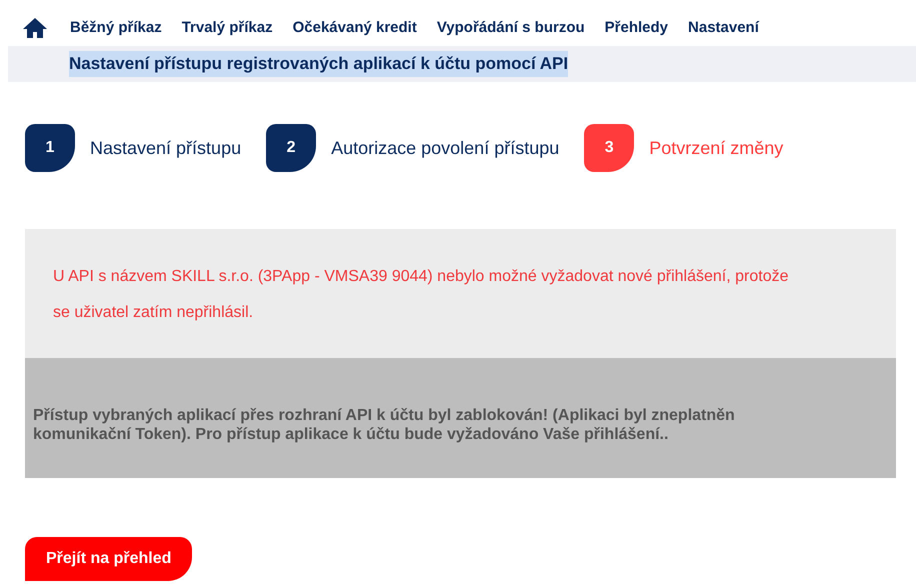 The width and height of the screenshot is (916, 586). I want to click on step-number: 2, so click(291, 148).